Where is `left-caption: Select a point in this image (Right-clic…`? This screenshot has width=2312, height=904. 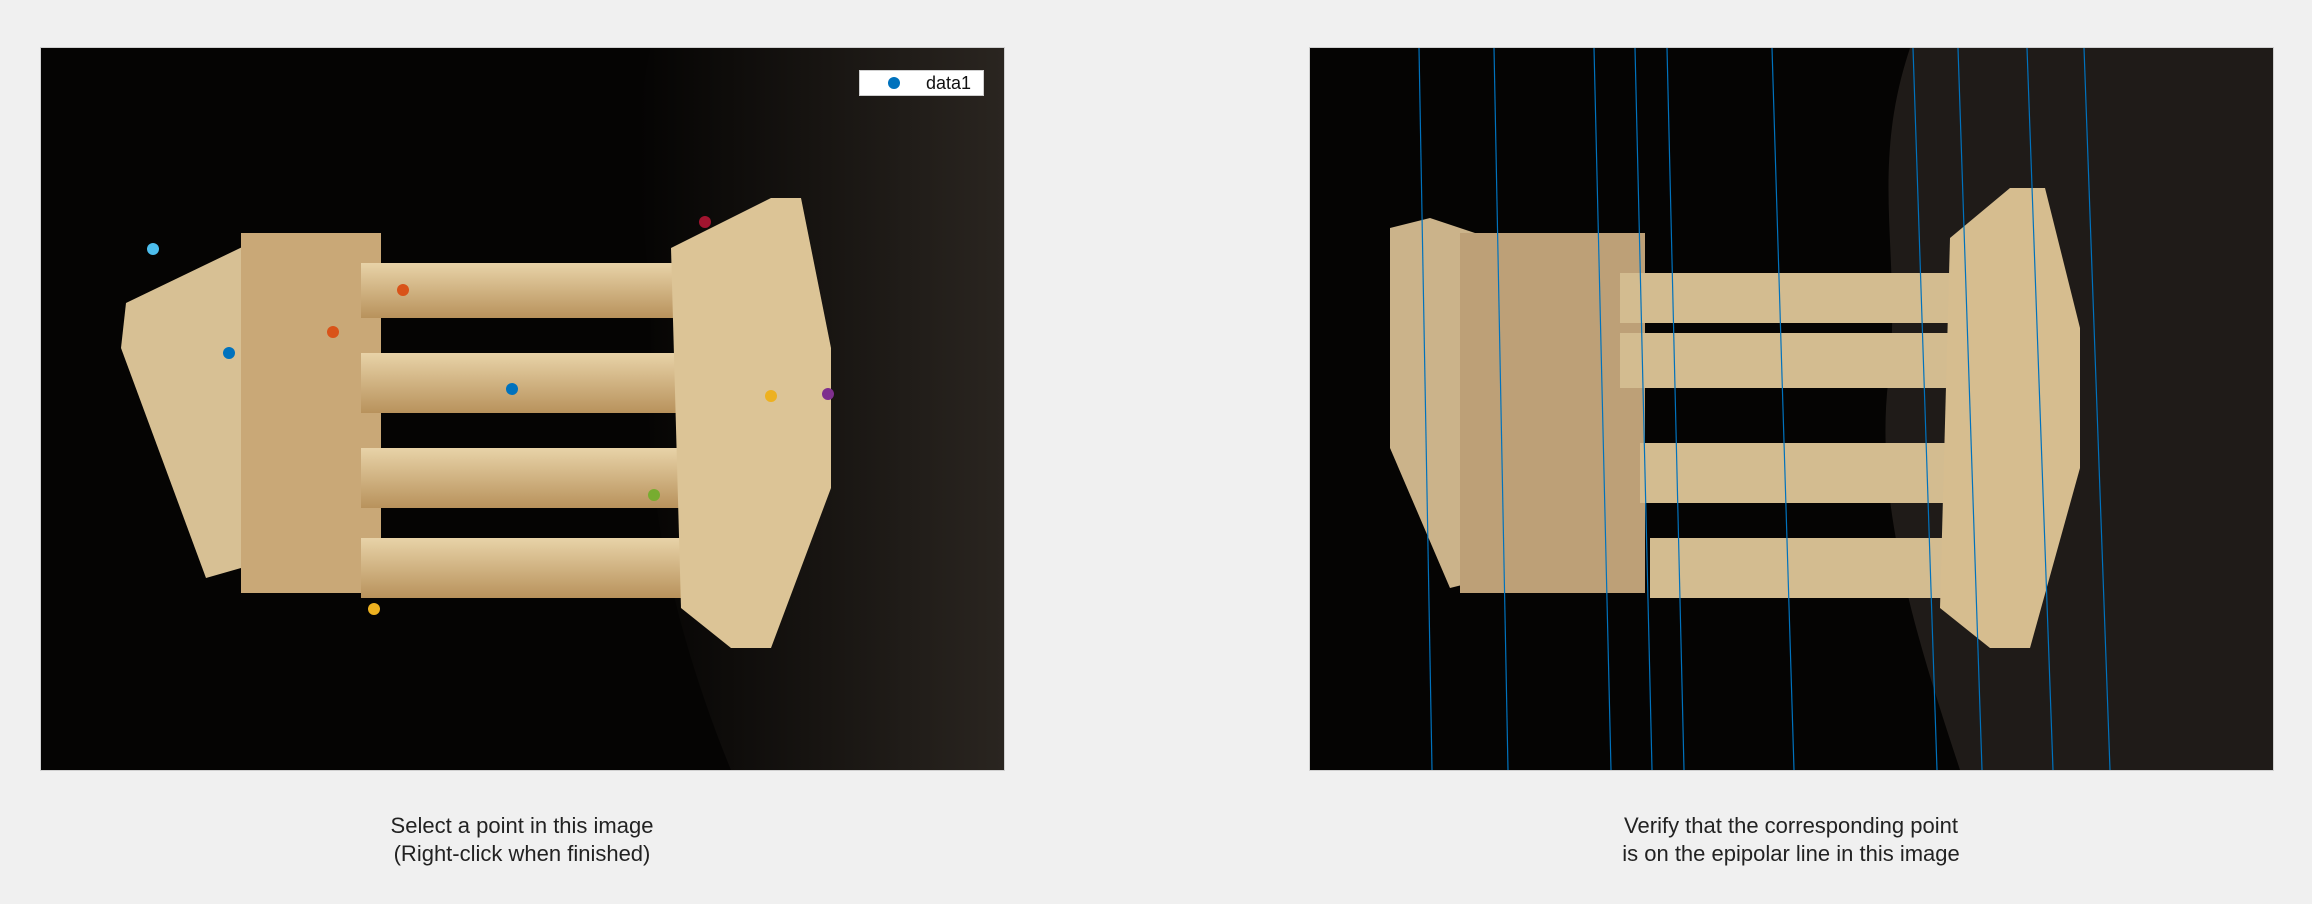
left-caption: Select a point in this image (Right-clic… is located at coordinates (522, 840).